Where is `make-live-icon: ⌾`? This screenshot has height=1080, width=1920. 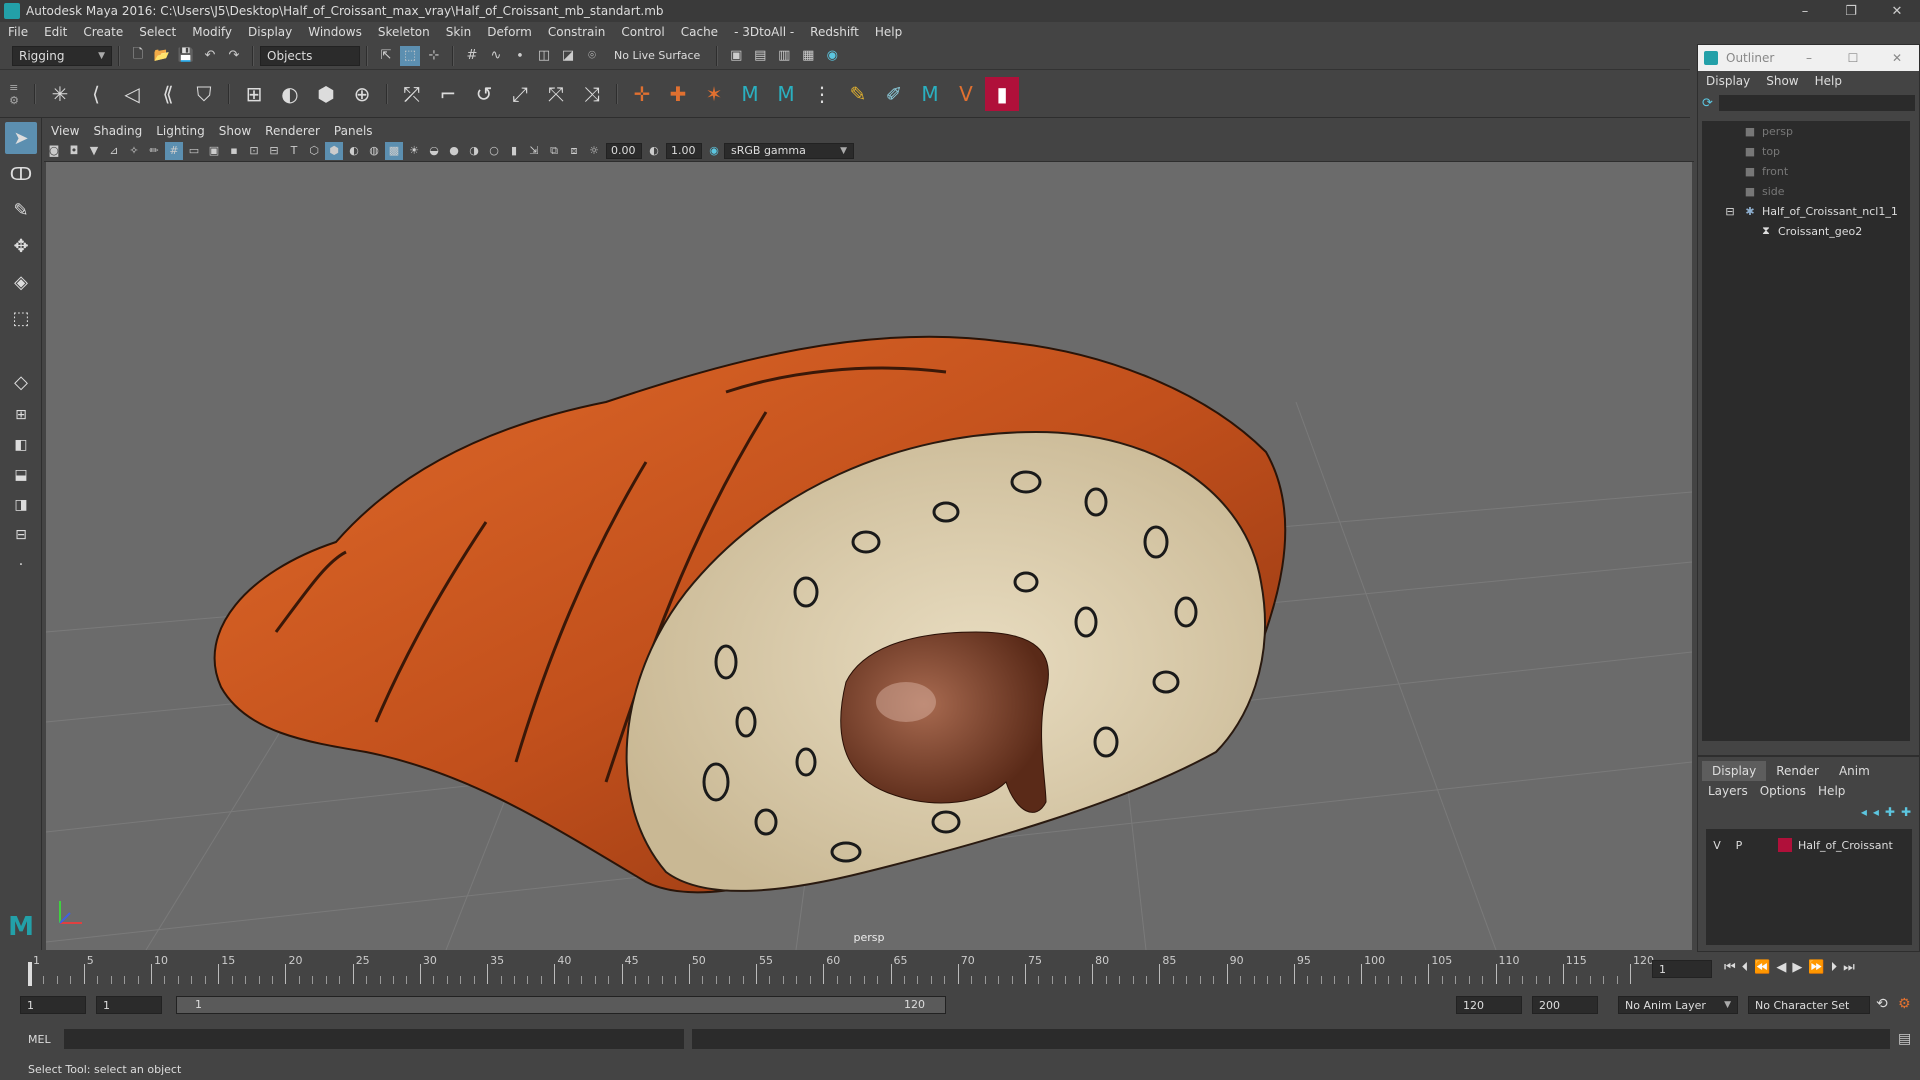
make-live-icon: ⌾ is located at coordinates (592, 56).